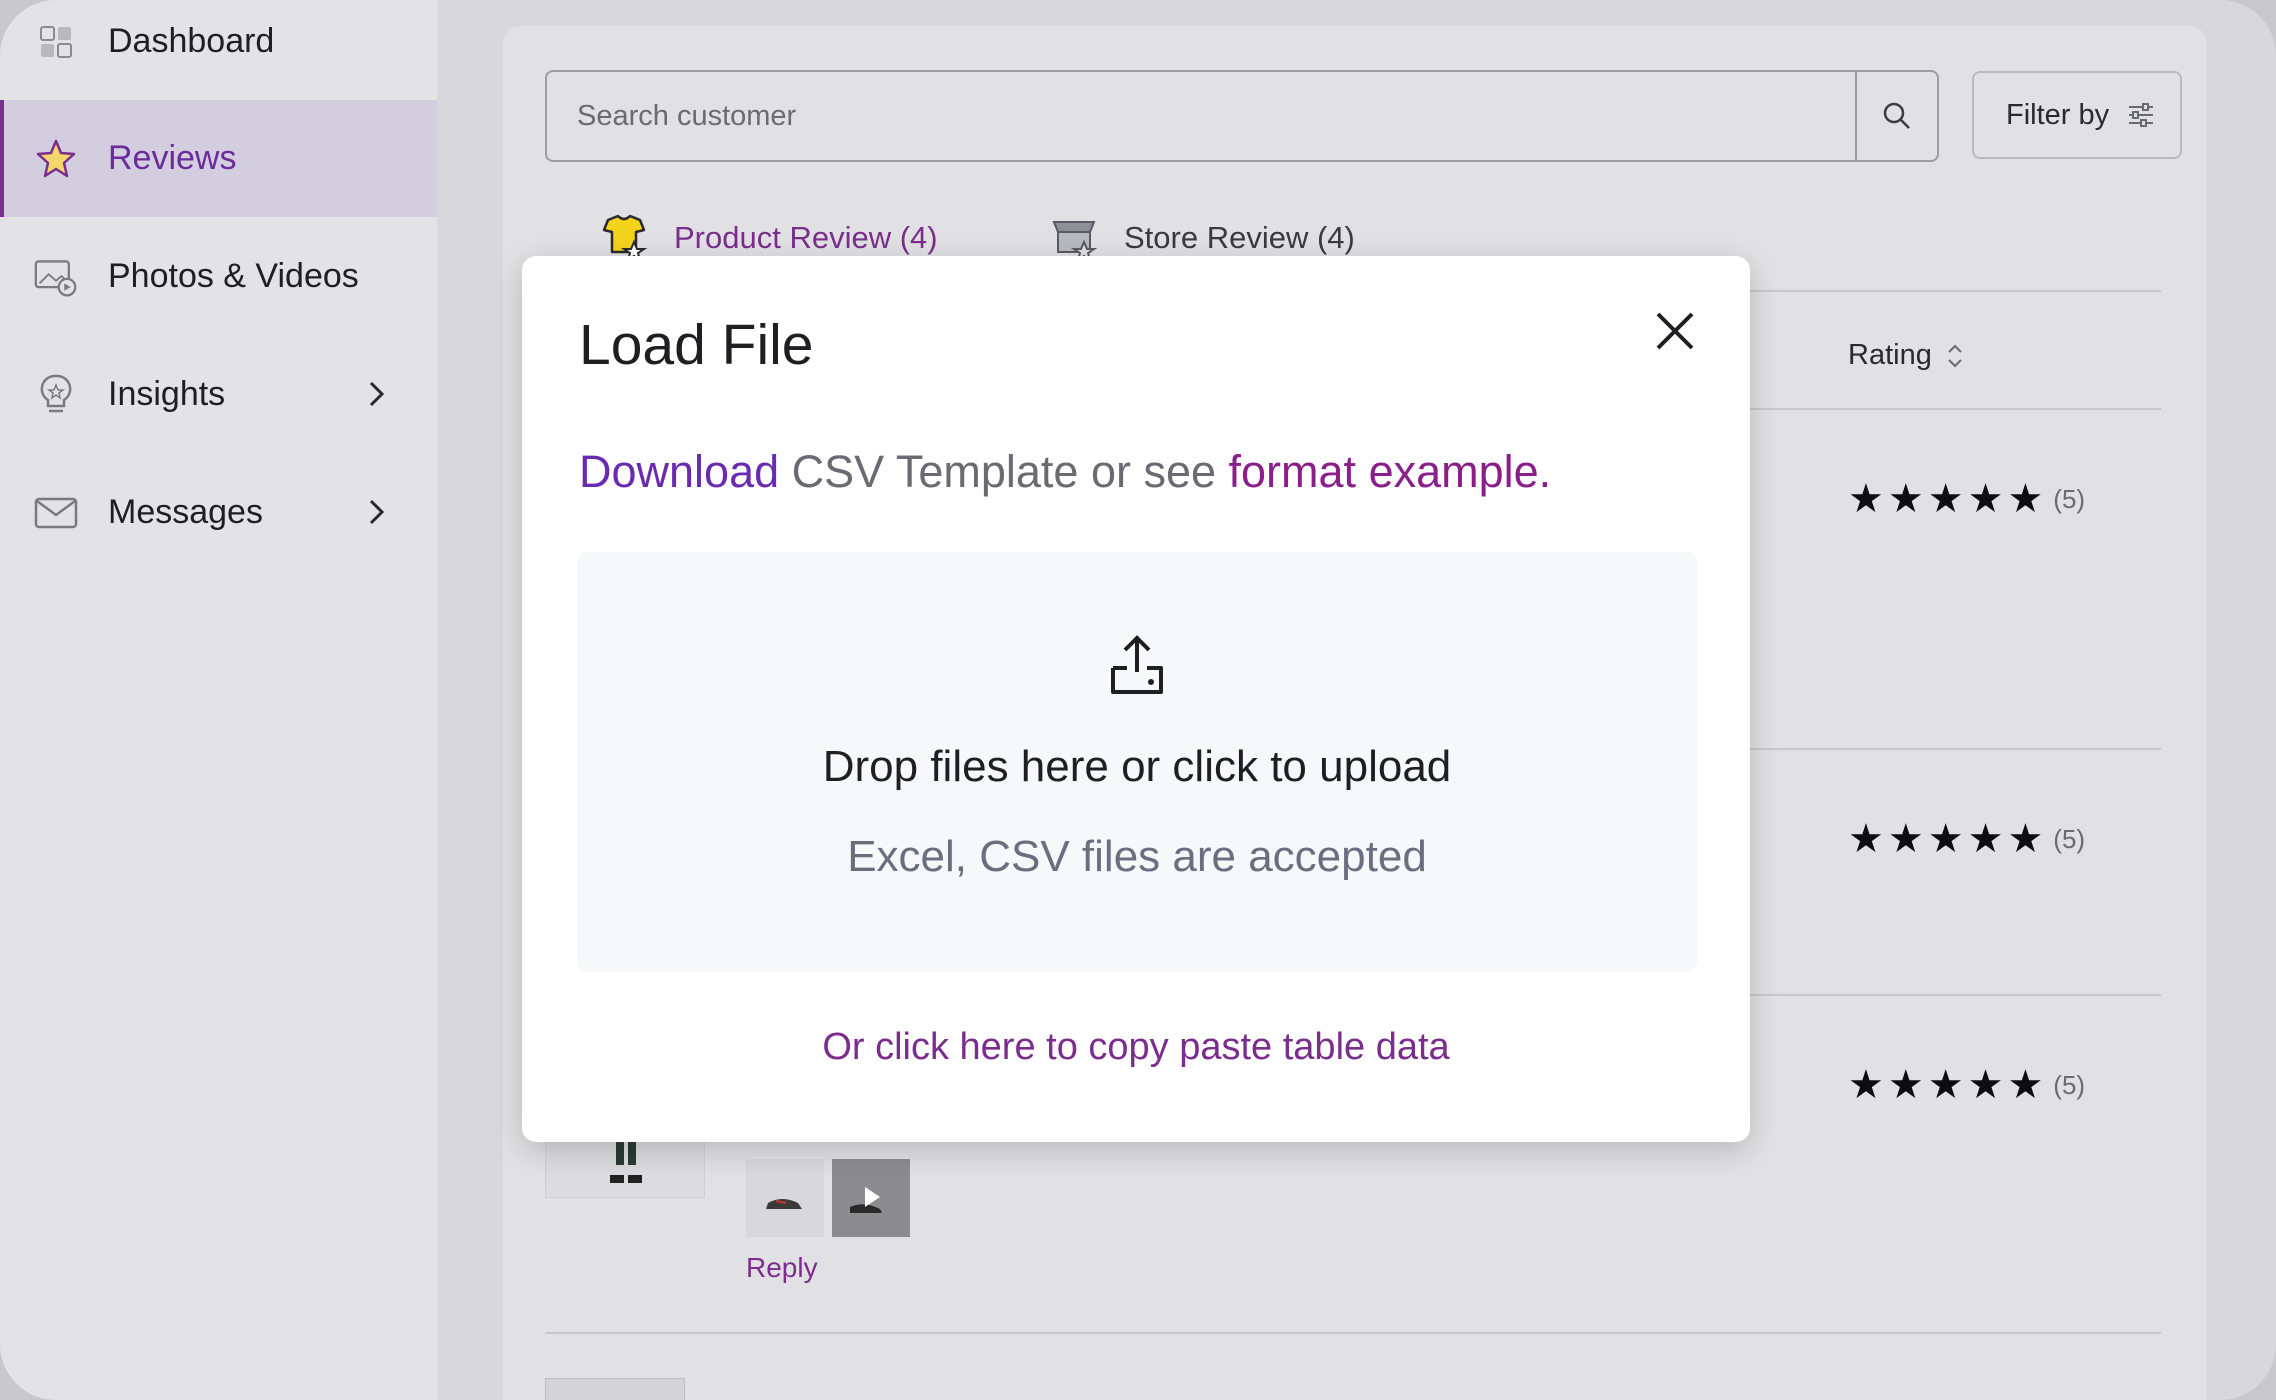 The image size is (2276, 1400). What do you see at coordinates (185, 512) in the screenshot?
I see `sidebar-item-label: Messages` at bounding box center [185, 512].